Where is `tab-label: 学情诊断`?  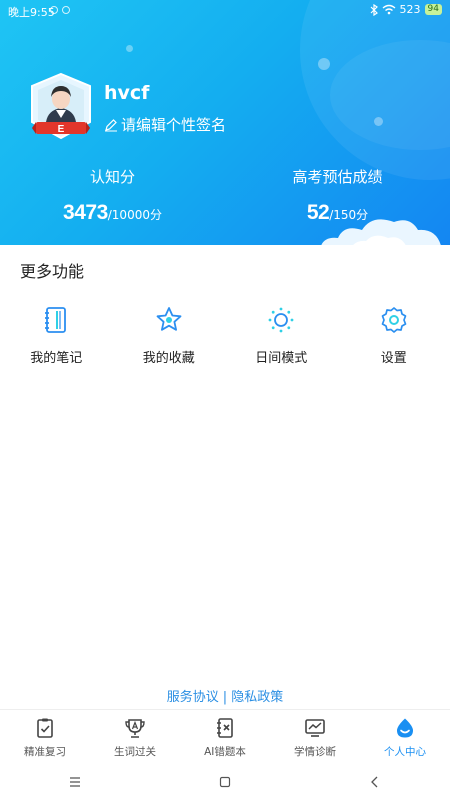 tab-label: 学情诊断 is located at coordinates (315, 752).